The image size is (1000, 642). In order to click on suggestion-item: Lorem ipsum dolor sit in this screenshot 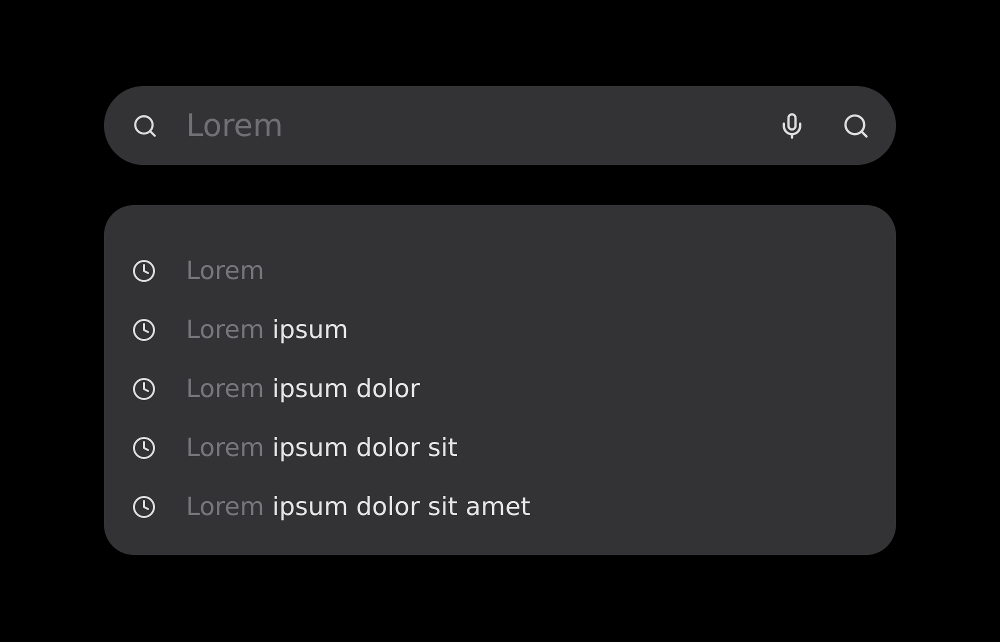, I will do `click(322, 447)`.